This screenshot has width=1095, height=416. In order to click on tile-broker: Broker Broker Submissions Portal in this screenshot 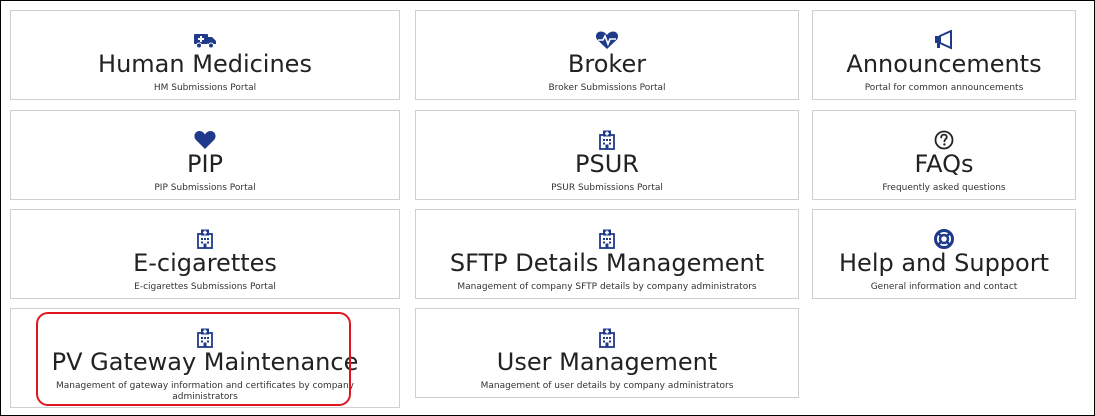, I will do `click(607, 55)`.